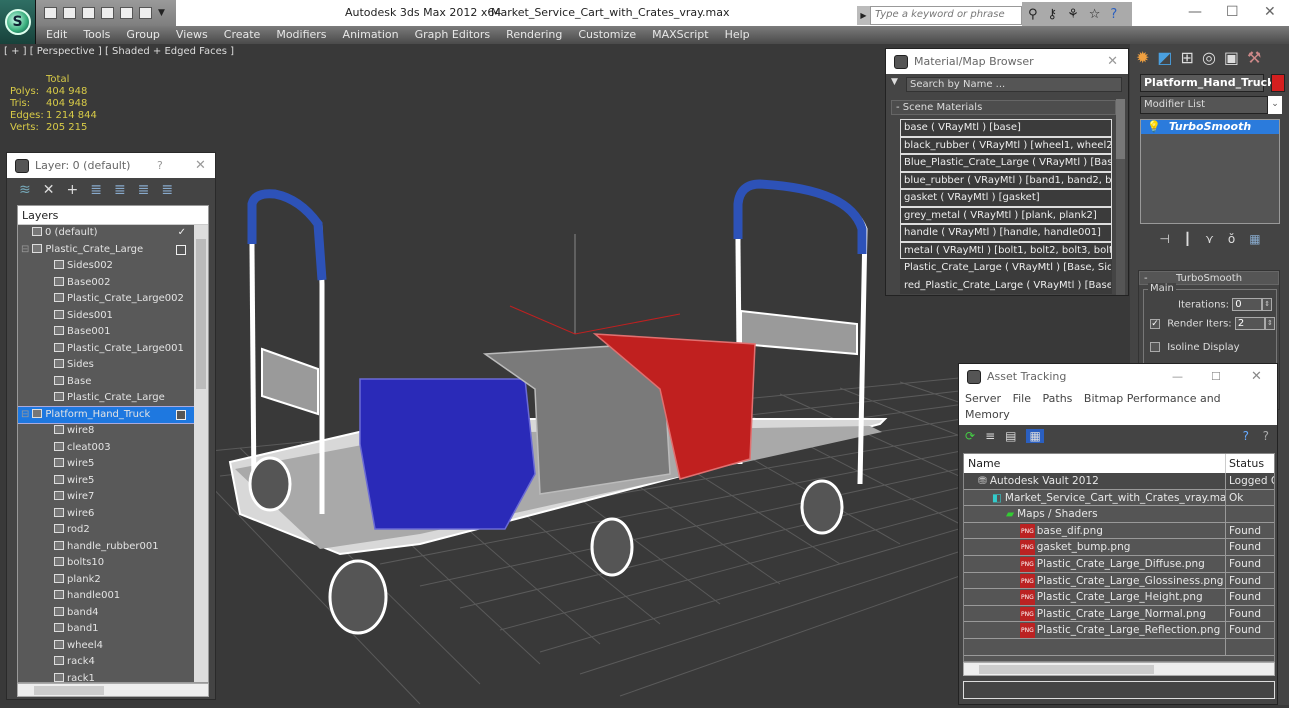  I want to click on layer-list-scrollbar, so click(201, 453).